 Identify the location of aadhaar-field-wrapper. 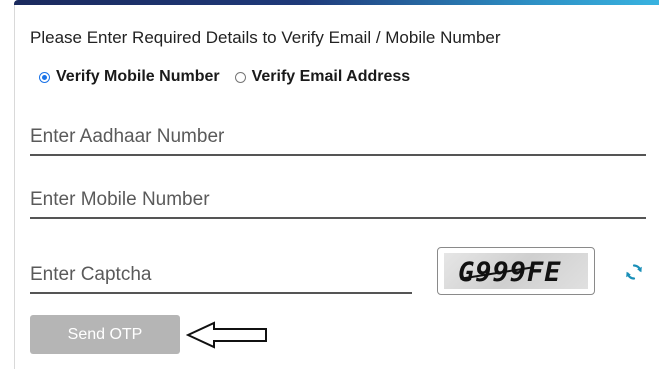
(338, 138).